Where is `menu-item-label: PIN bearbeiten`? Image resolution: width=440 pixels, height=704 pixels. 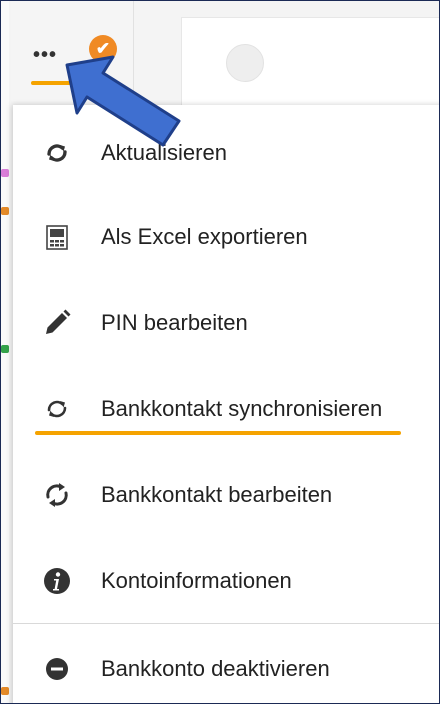 menu-item-label: PIN bearbeiten is located at coordinates (174, 322).